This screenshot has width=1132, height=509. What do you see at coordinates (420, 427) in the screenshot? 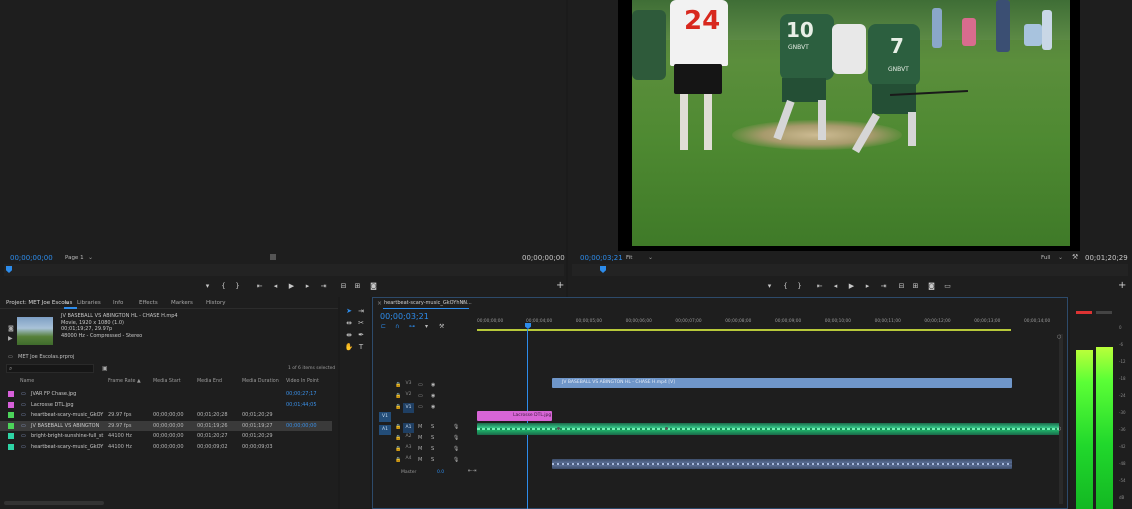
I see `mute-icon: M` at bounding box center [420, 427].